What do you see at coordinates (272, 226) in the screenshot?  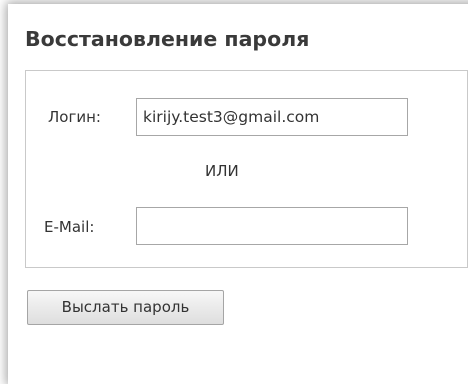 I see `email-field` at bounding box center [272, 226].